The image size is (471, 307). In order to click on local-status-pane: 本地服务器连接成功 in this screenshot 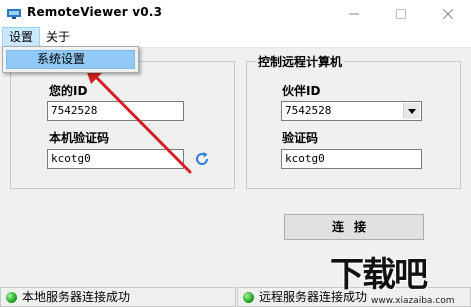, I will do `click(118, 297)`.